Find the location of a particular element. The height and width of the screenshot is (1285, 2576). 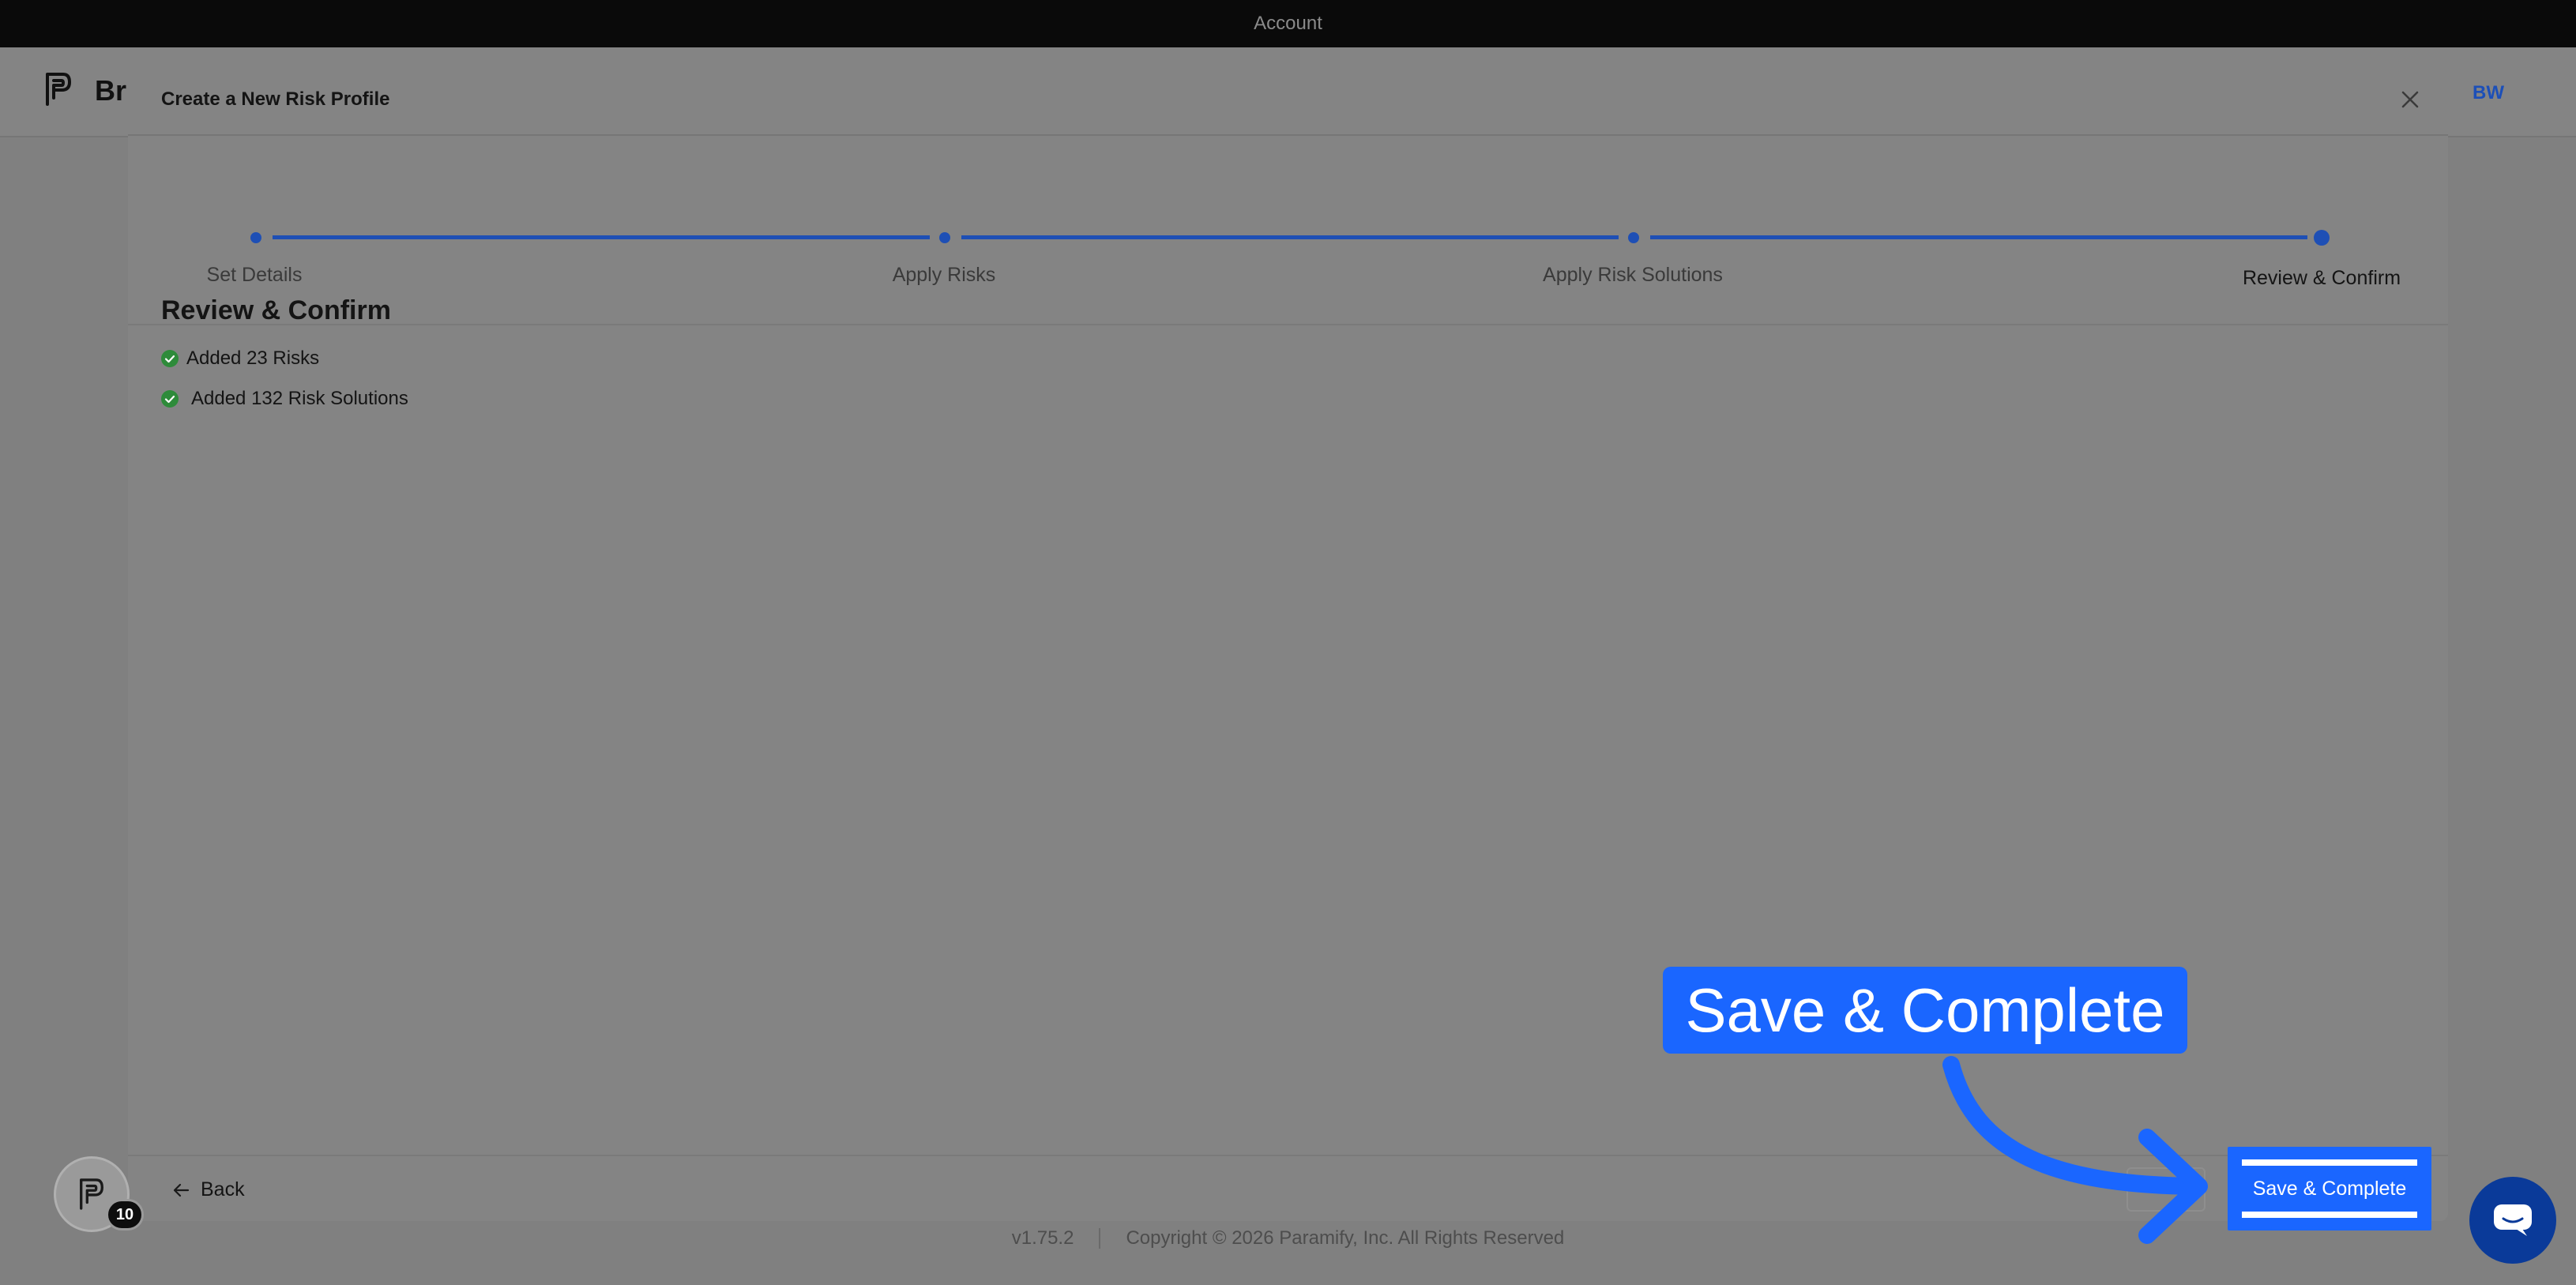

step-label-set-details: Set Details is located at coordinates (255, 275).